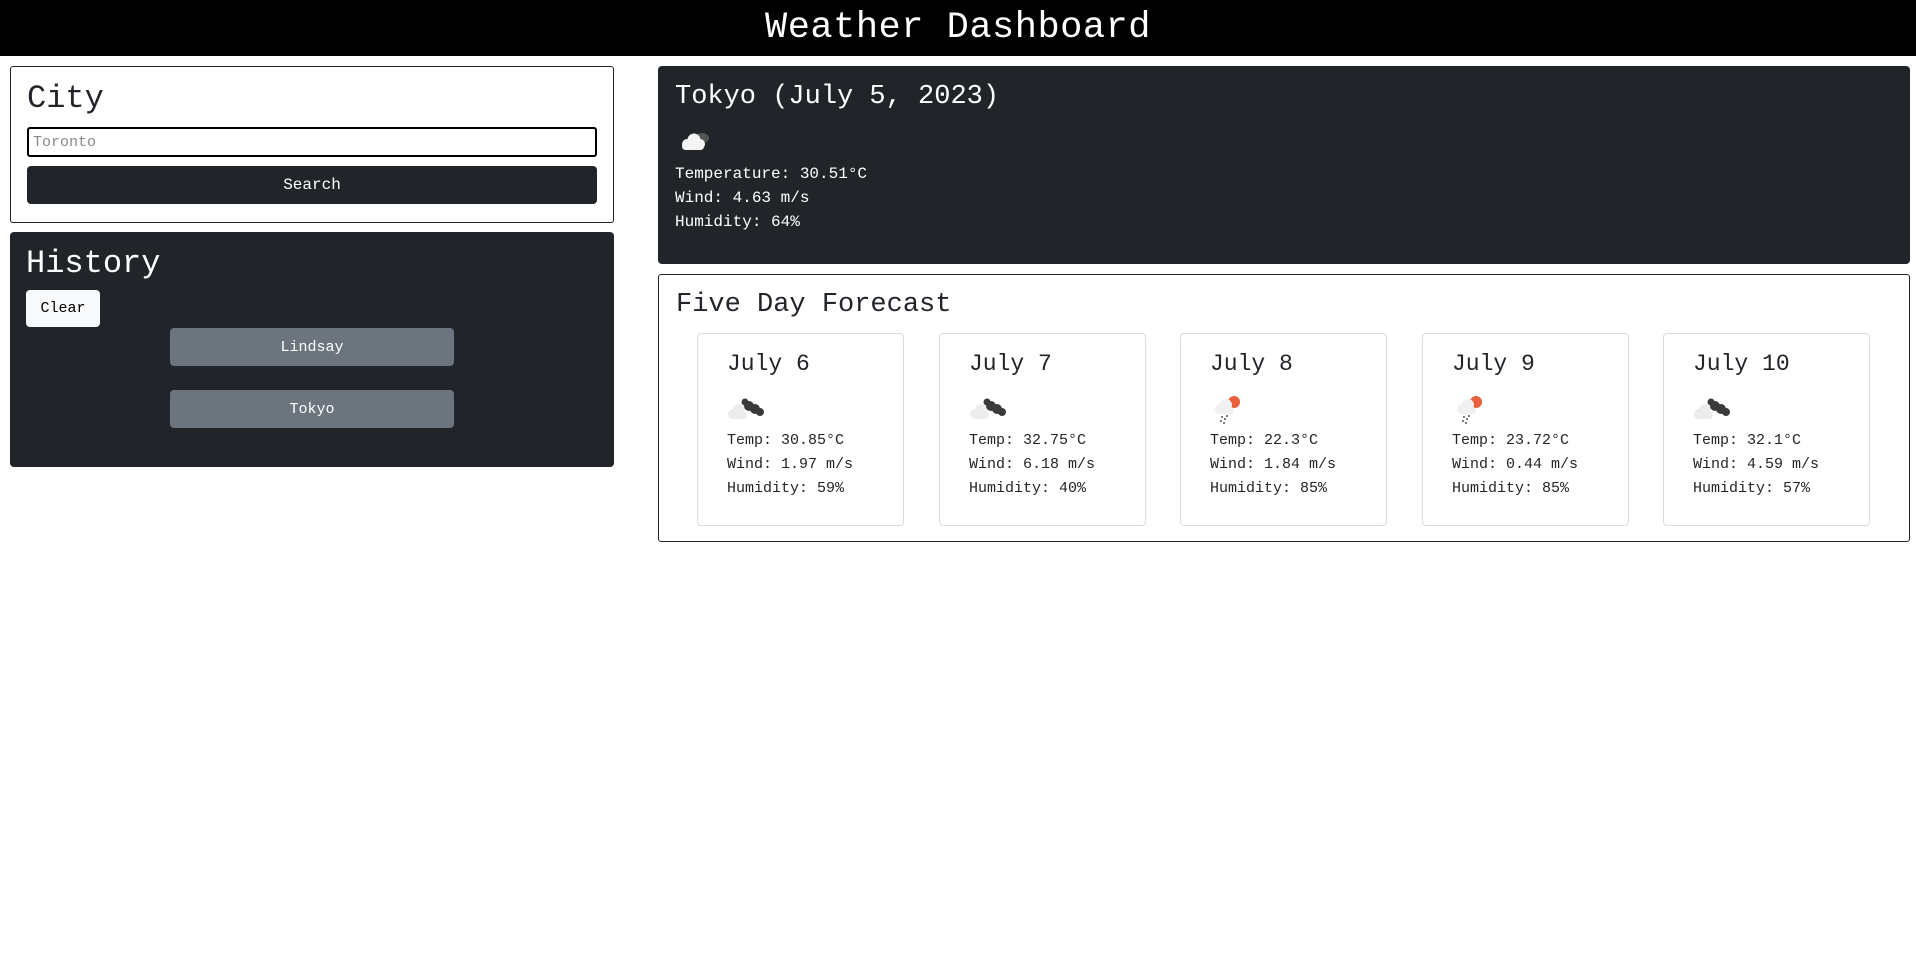 The image size is (1916, 980). What do you see at coordinates (771, 174) in the screenshot?
I see `current-temperature: Temperature: 30.51°C` at bounding box center [771, 174].